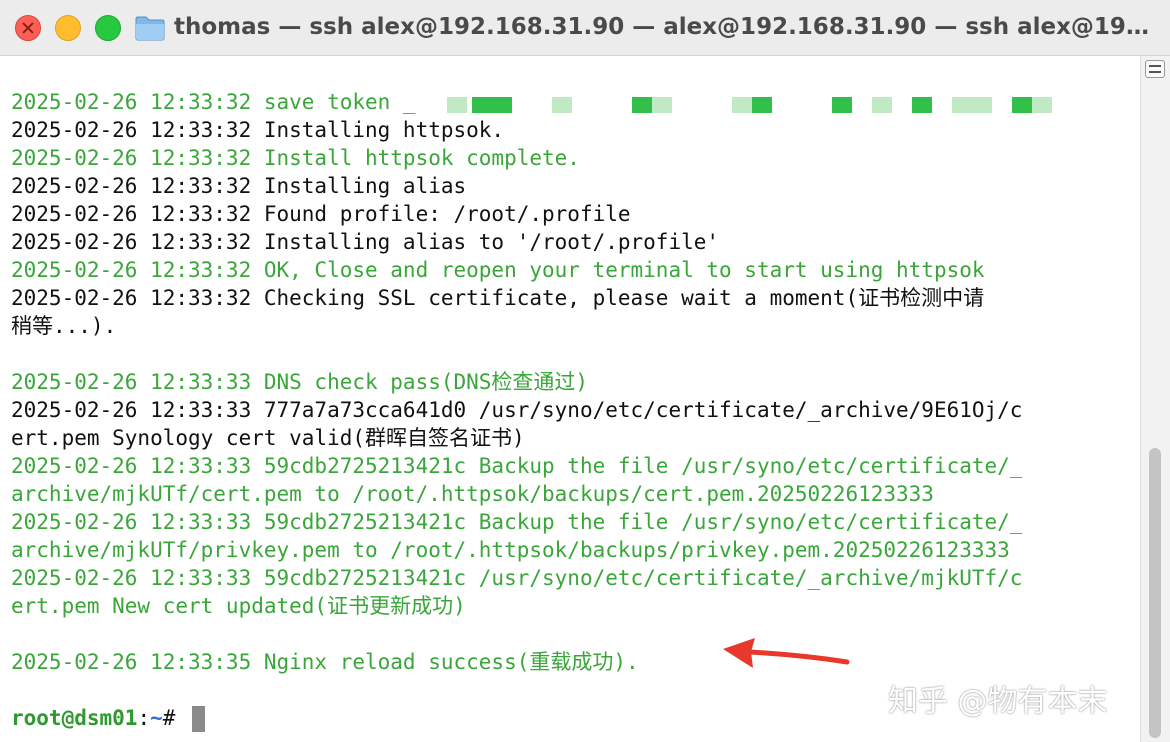 The width and height of the screenshot is (1170, 742). I want to click on terminal-line: 2025-02-26 12:33:32 Installing httpsok., so click(258, 130).